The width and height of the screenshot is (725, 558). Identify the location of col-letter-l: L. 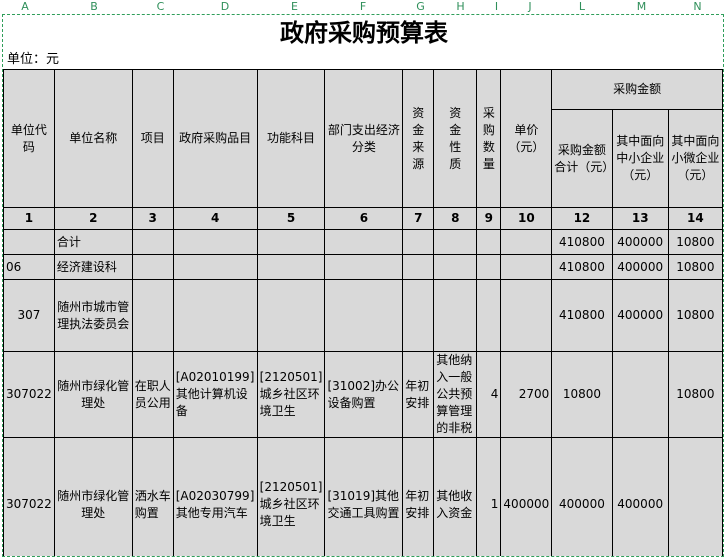
(582, 7).